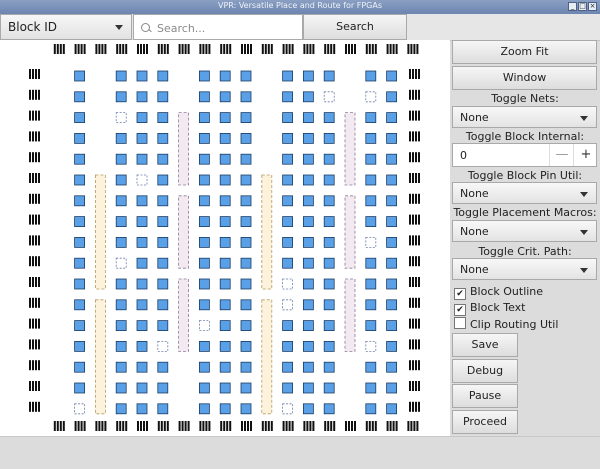  Describe the element at coordinates (485, 396) in the screenshot. I see `pause-button: Pause` at that location.